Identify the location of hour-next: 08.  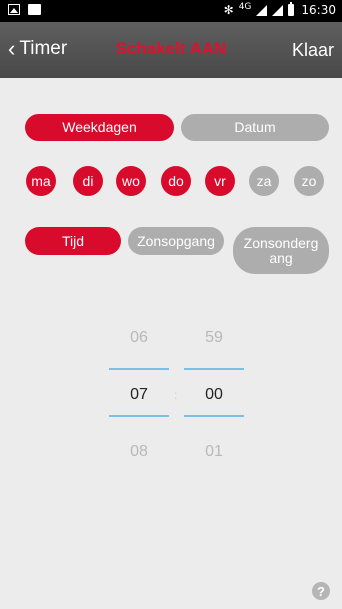
(139, 452).